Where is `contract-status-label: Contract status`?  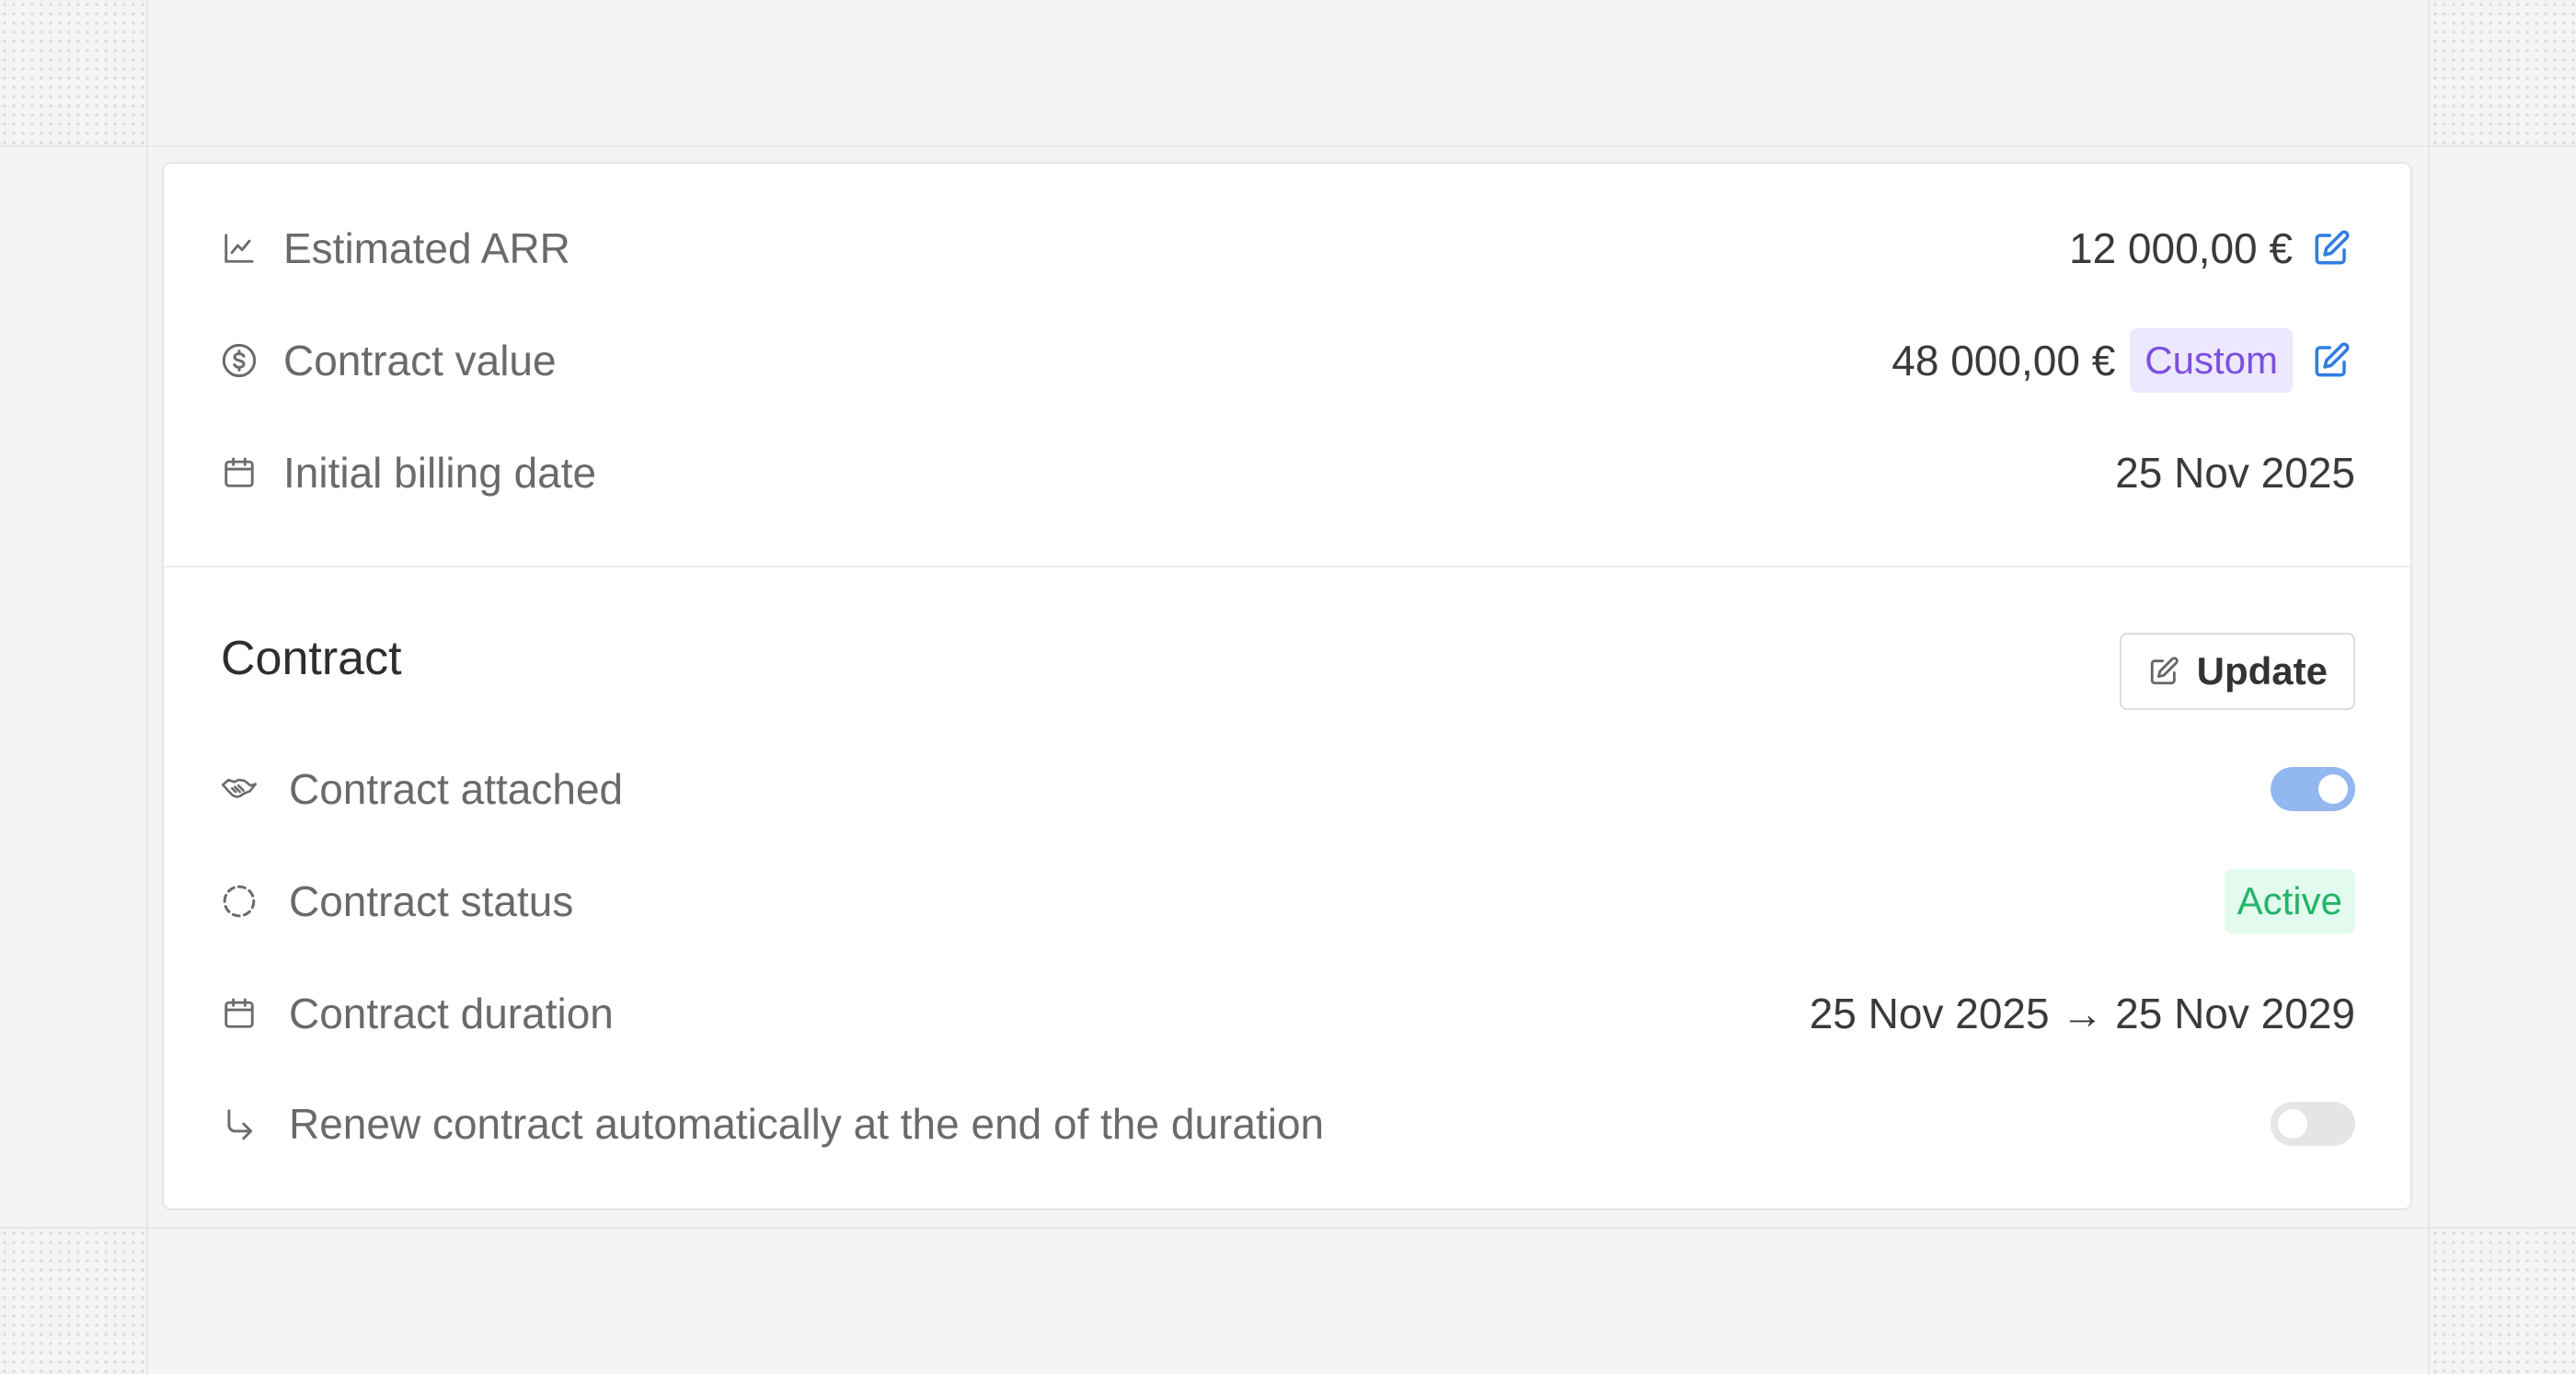 contract-status-label: Contract status is located at coordinates (431, 901).